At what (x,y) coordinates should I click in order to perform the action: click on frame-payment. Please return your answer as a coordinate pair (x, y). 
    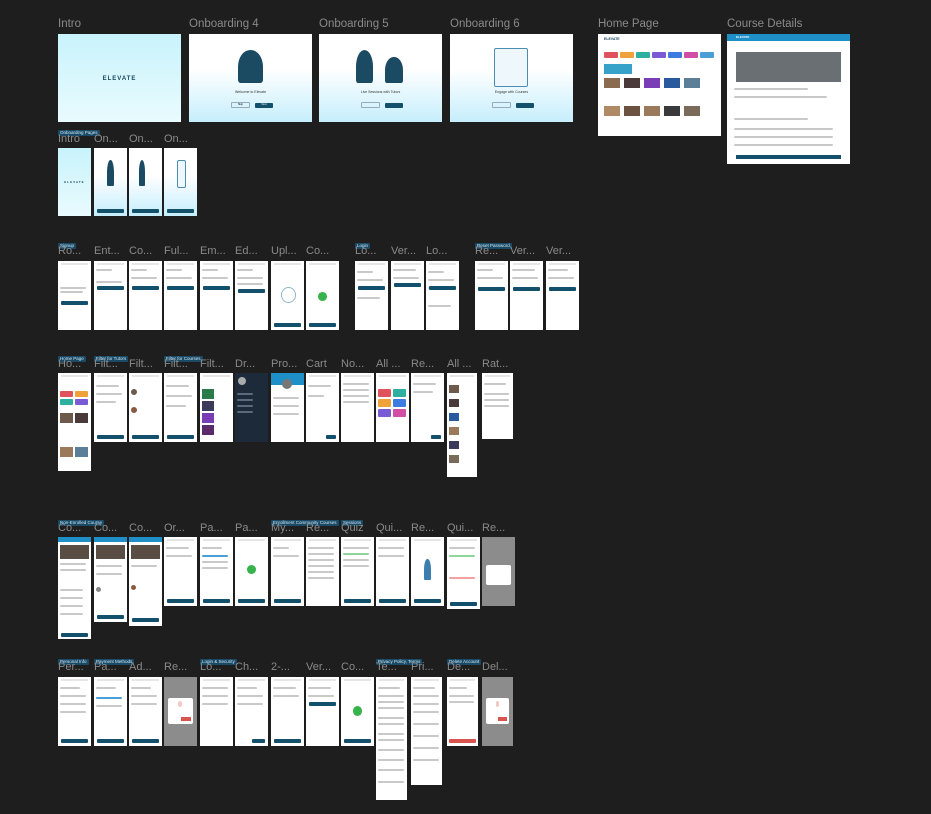
    Looking at the image, I should click on (216, 571).